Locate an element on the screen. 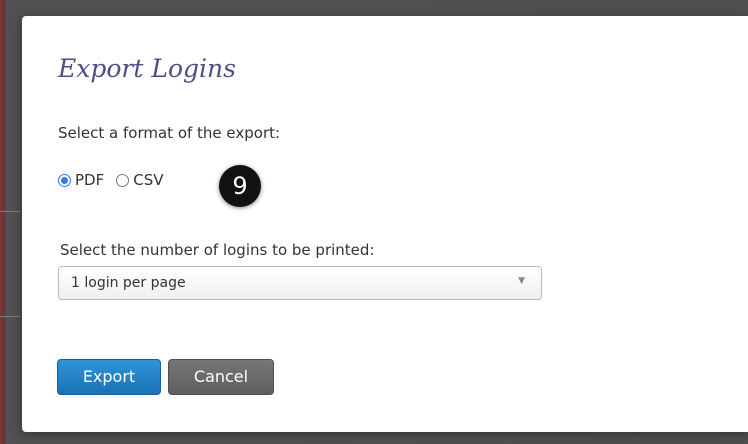 This screenshot has width=748, height=444. cancel-button: Cancel is located at coordinates (221, 377).